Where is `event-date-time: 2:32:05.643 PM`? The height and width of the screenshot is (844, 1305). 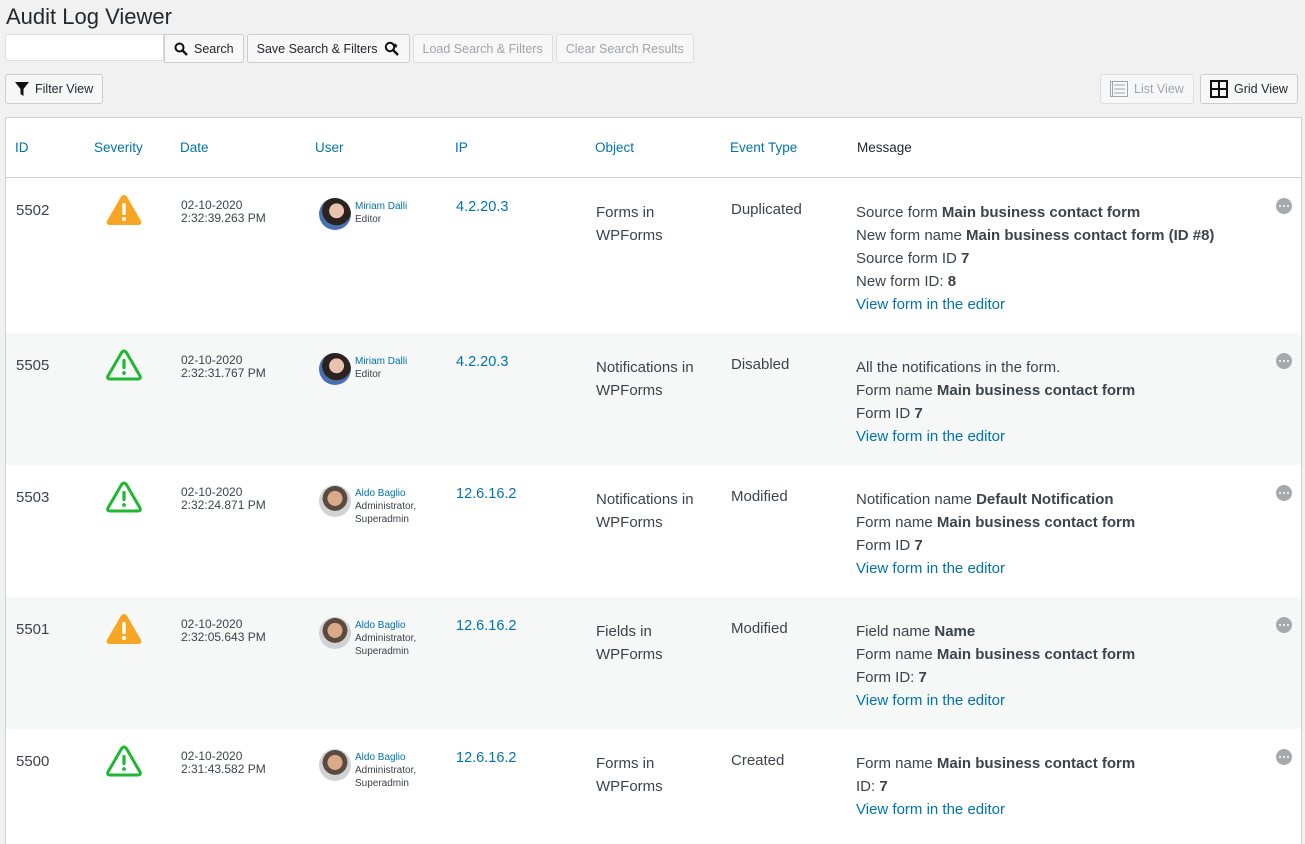
event-date-time: 2:32:05.643 PM is located at coordinates (223, 637).